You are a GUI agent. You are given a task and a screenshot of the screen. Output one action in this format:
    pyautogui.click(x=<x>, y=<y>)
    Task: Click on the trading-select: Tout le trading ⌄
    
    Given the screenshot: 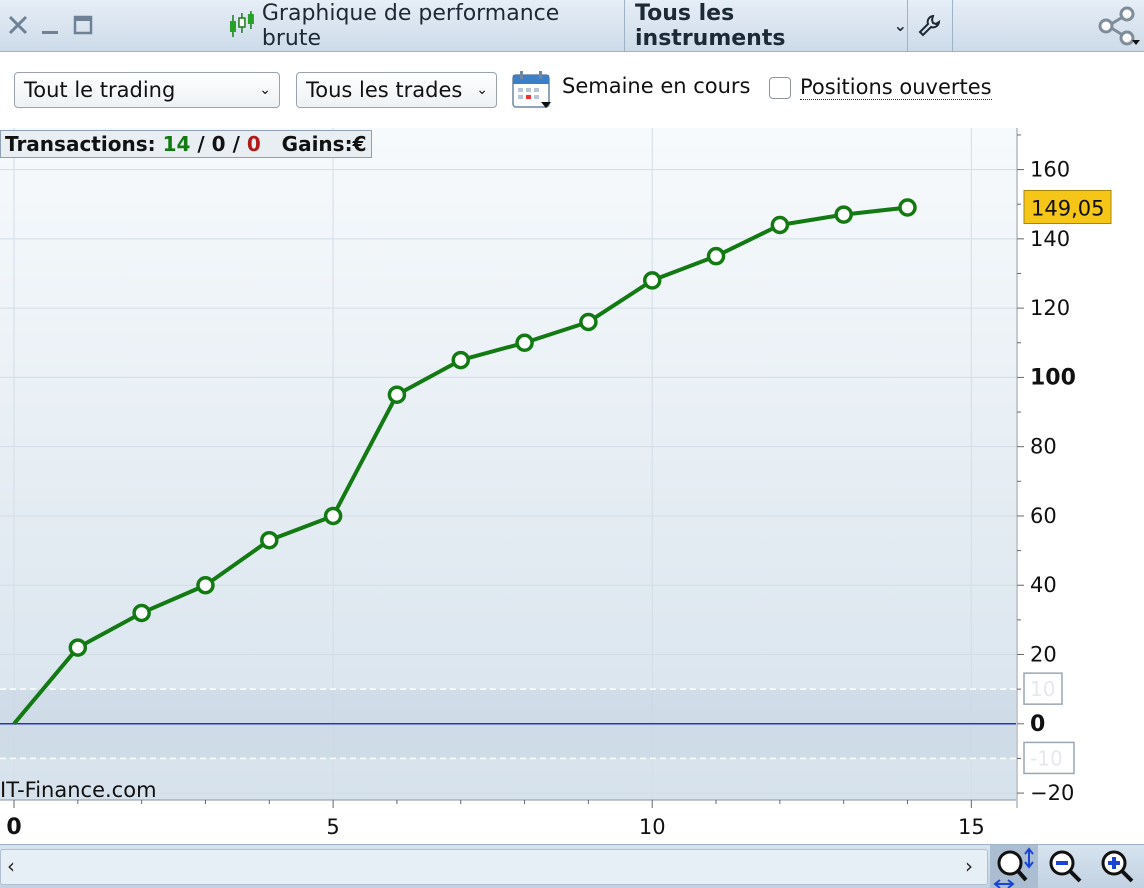 What is the action you would take?
    pyautogui.click(x=147, y=90)
    